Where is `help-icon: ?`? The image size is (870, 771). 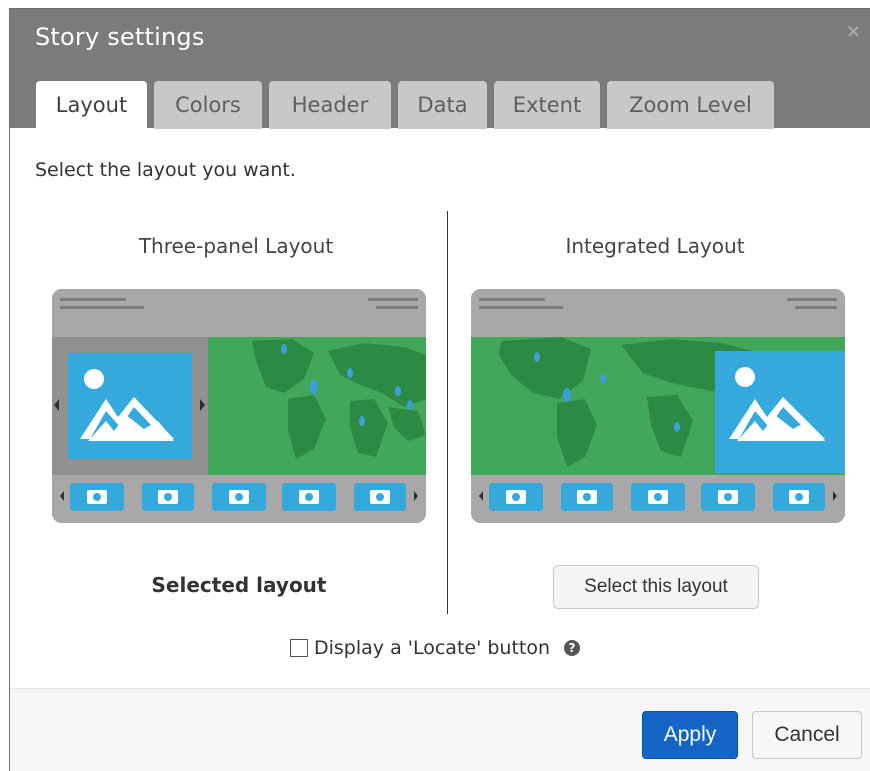
help-icon: ? is located at coordinates (572, 648).